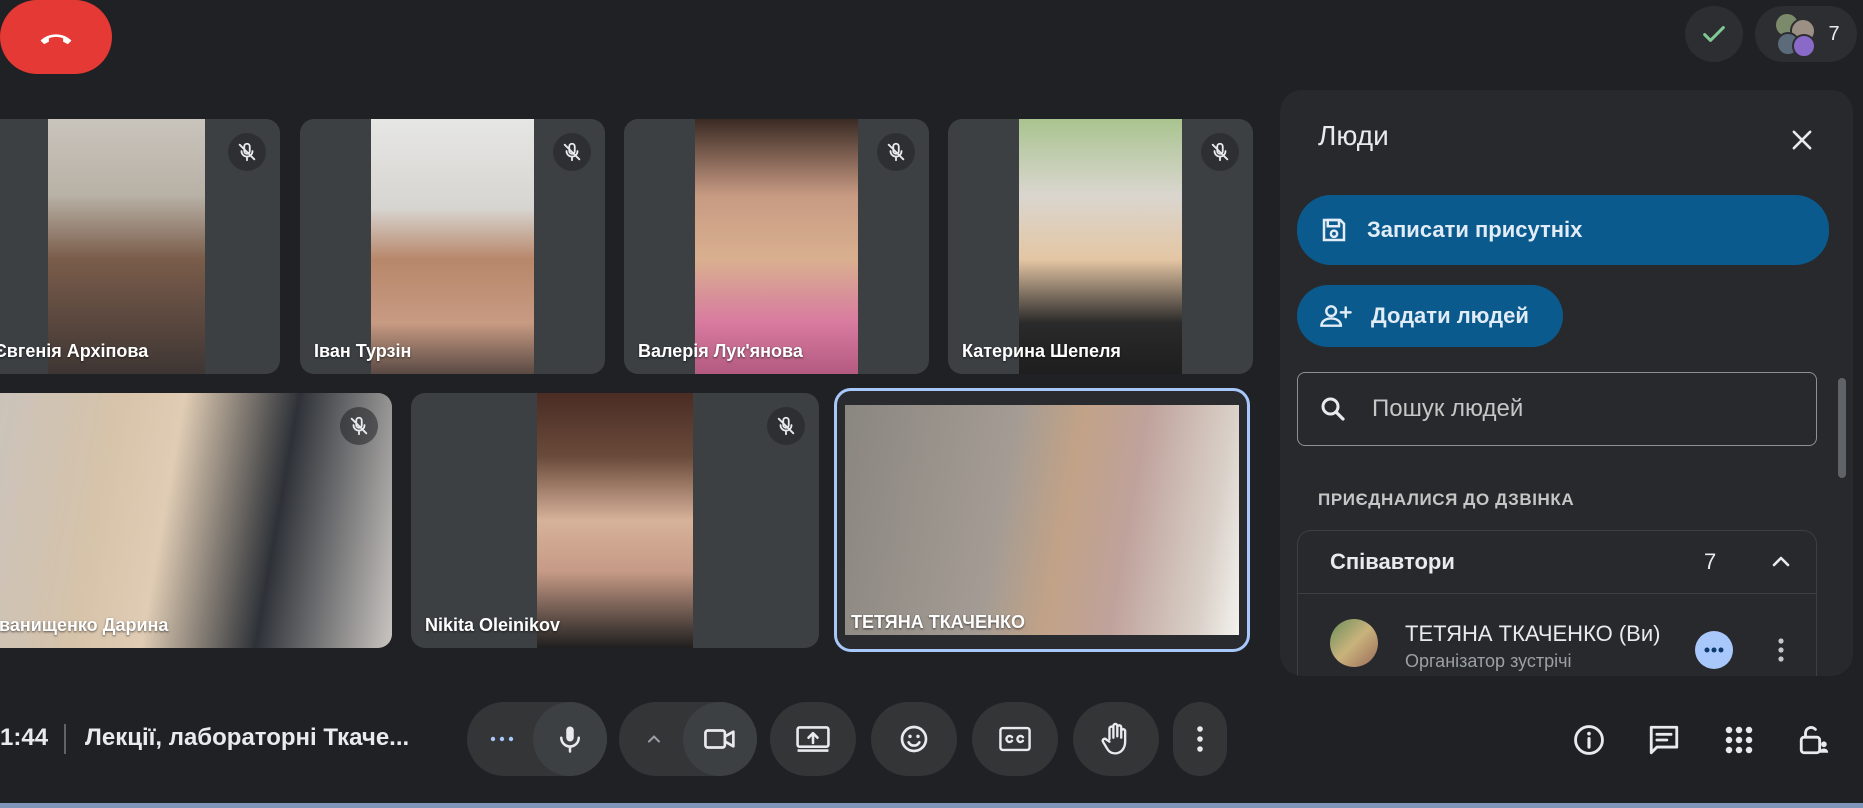 The width and height of the screenshot is (1863, 808). I want to click on mic-icon, so click(570, 739).